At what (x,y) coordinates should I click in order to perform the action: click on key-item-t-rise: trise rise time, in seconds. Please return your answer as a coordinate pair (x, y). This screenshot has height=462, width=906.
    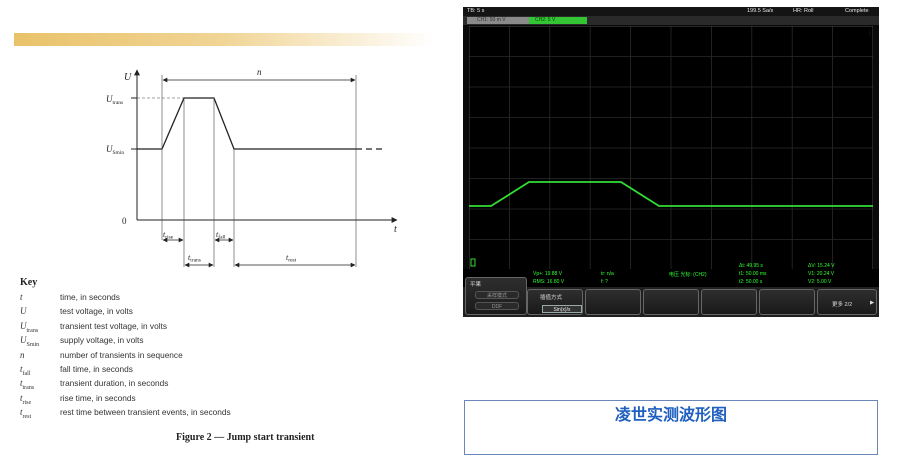
    Looking at the image, I should click on (78, 399).